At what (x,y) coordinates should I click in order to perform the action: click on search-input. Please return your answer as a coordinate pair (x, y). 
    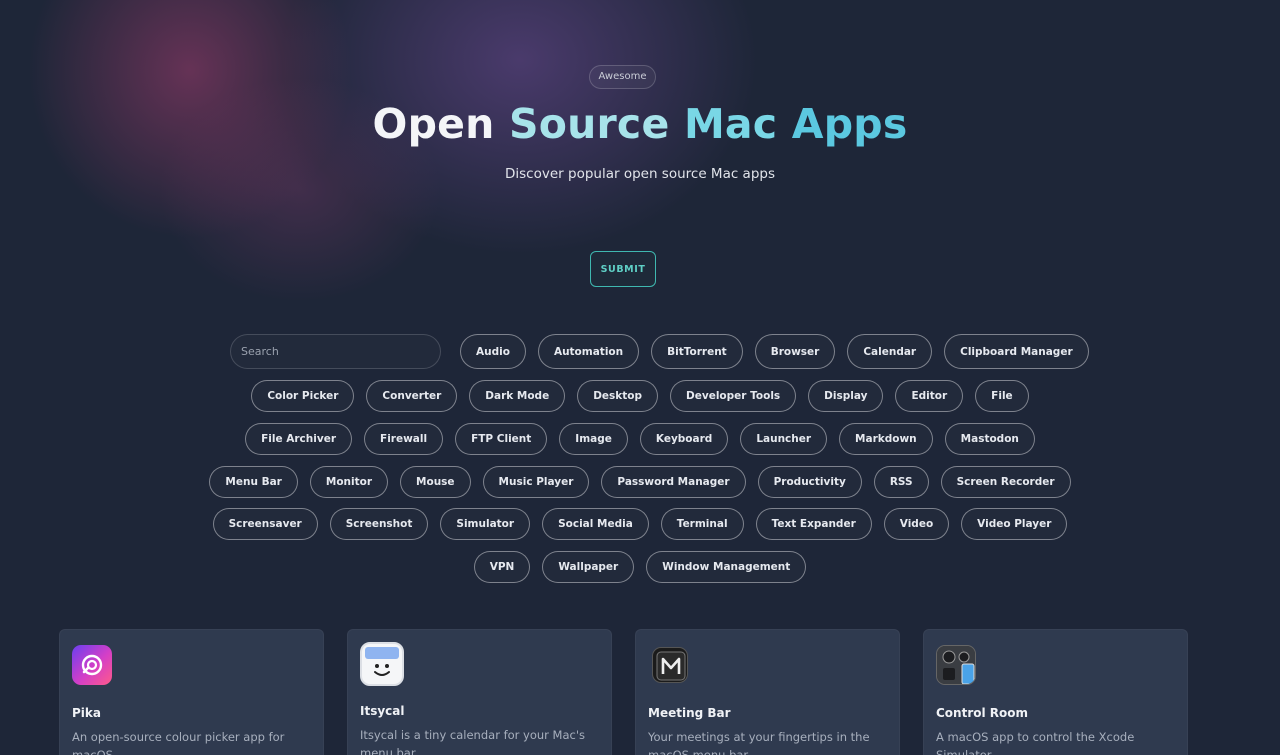
    Looking at the image, I should click on (335, 351).